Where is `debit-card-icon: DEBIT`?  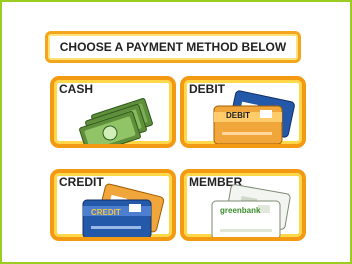
debit-card-icon: DEBIT is located at coordinates (254, 117).